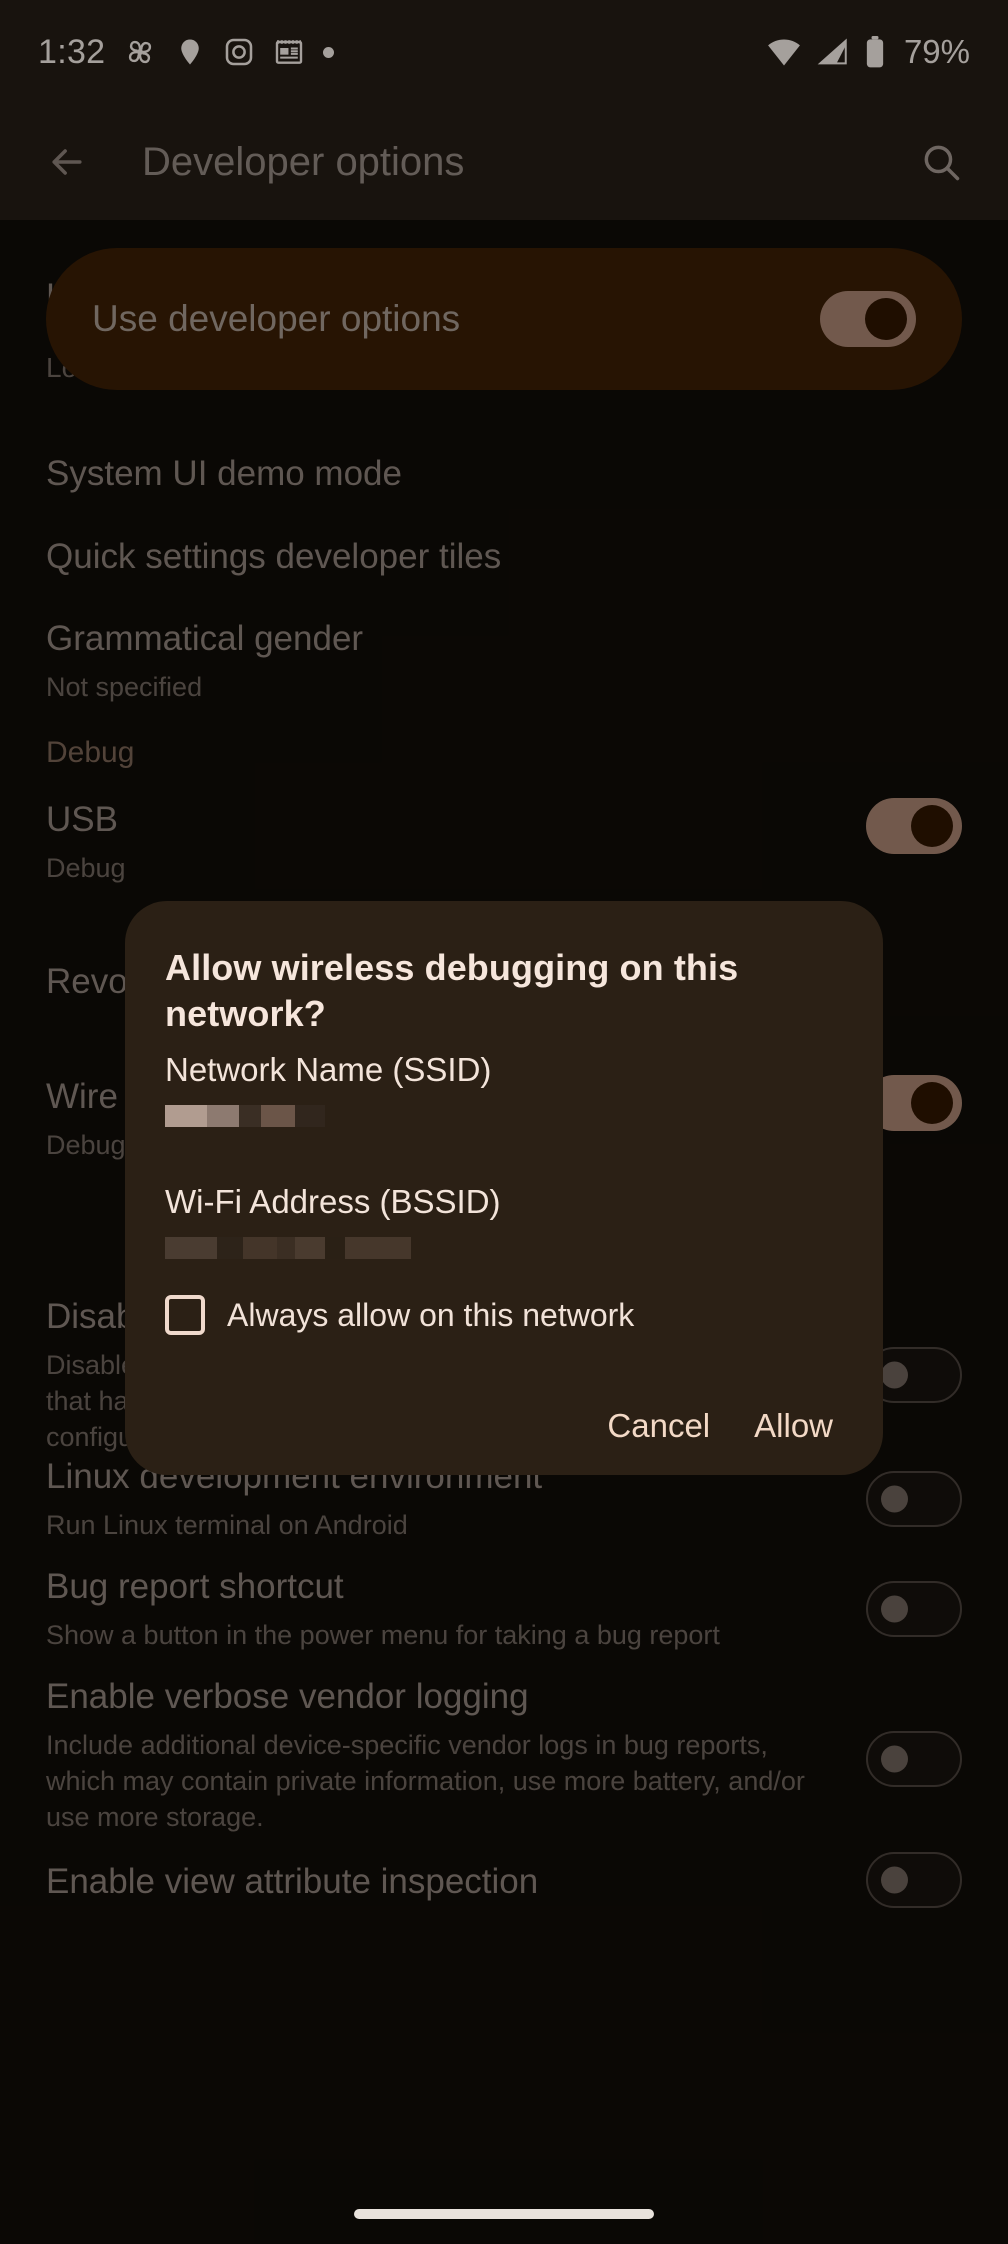  What do you see at coordinates (333, 1201) in the screenshot?
I see `dialog-bssid-label: Wi-Fi Address (BSSID)` at bounding box center [333, 1201].